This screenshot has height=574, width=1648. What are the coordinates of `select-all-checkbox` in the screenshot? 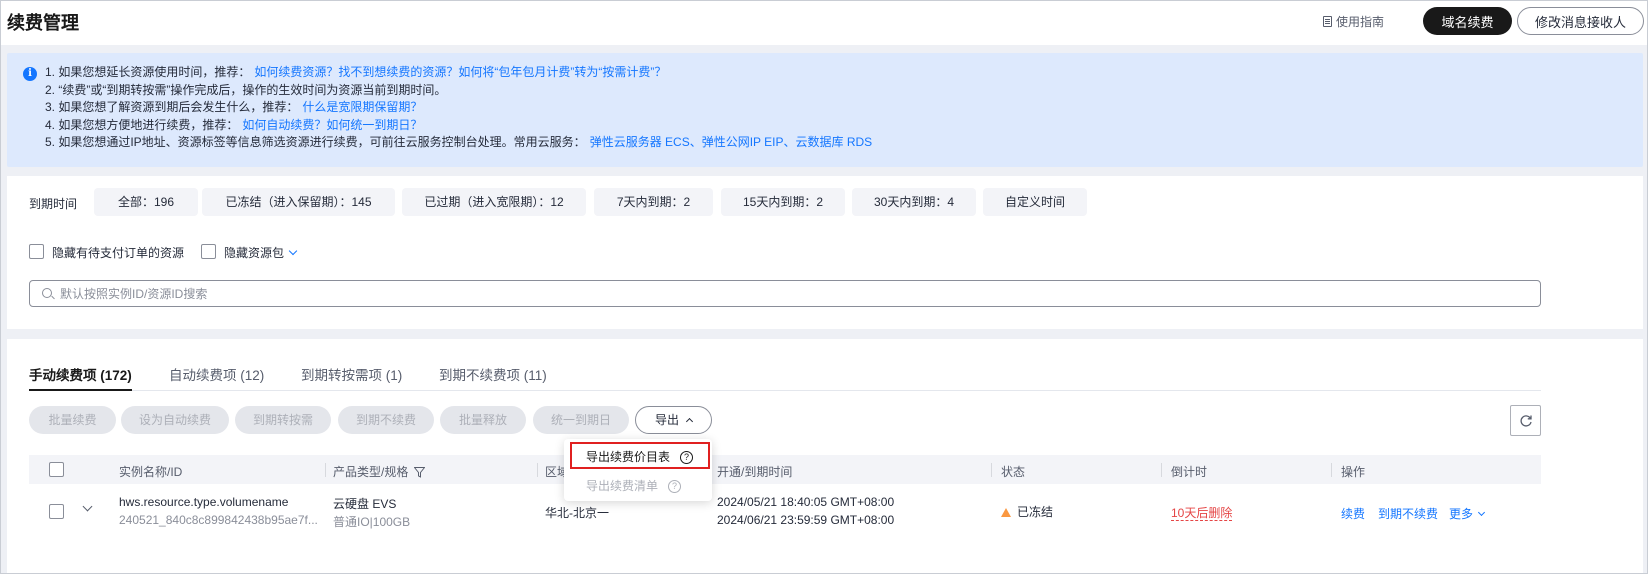 It's located at (56, 469).